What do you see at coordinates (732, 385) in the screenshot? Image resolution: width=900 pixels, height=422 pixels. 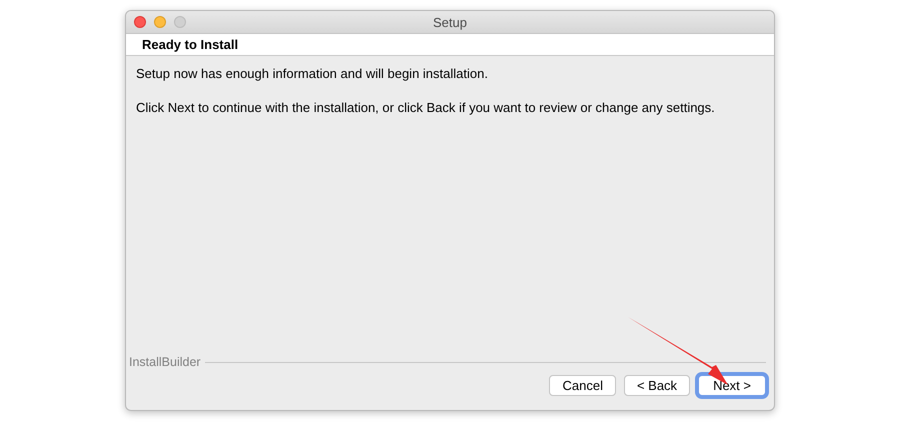 I see `dialog-button: Next >` at bounding box center [732, 385].